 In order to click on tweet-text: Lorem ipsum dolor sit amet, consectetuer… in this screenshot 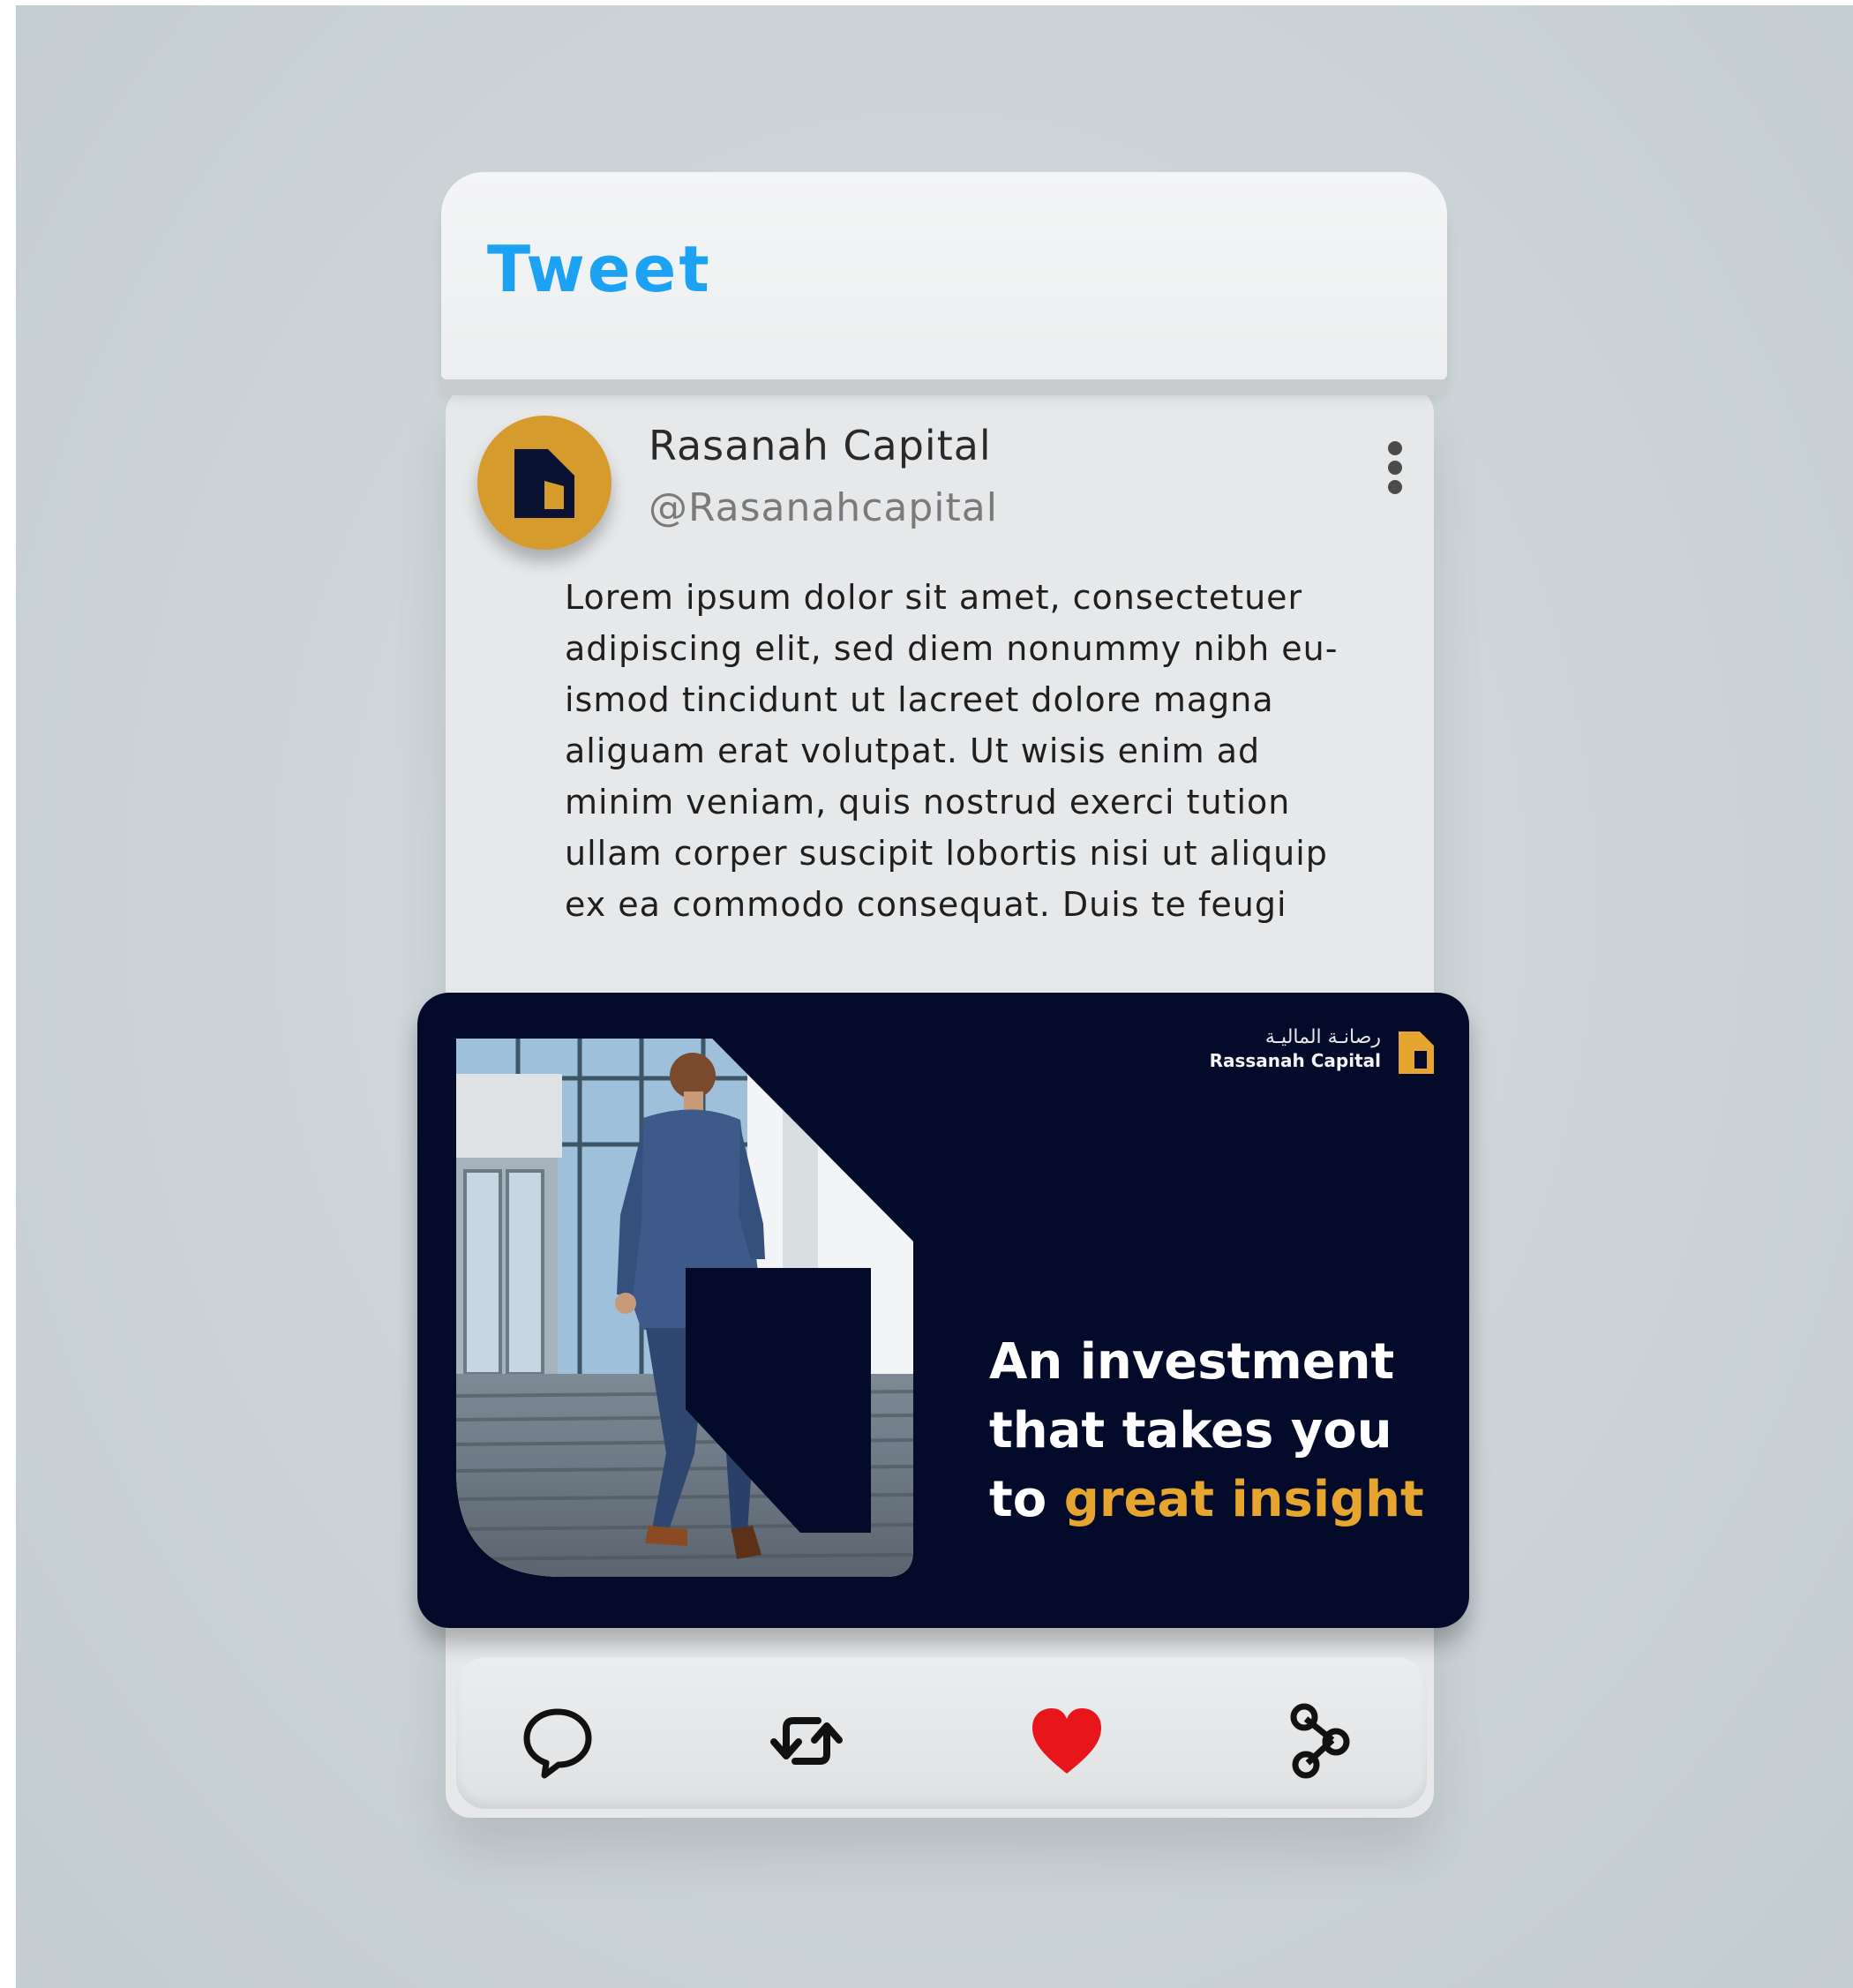, I will do `click(962, 751)`.